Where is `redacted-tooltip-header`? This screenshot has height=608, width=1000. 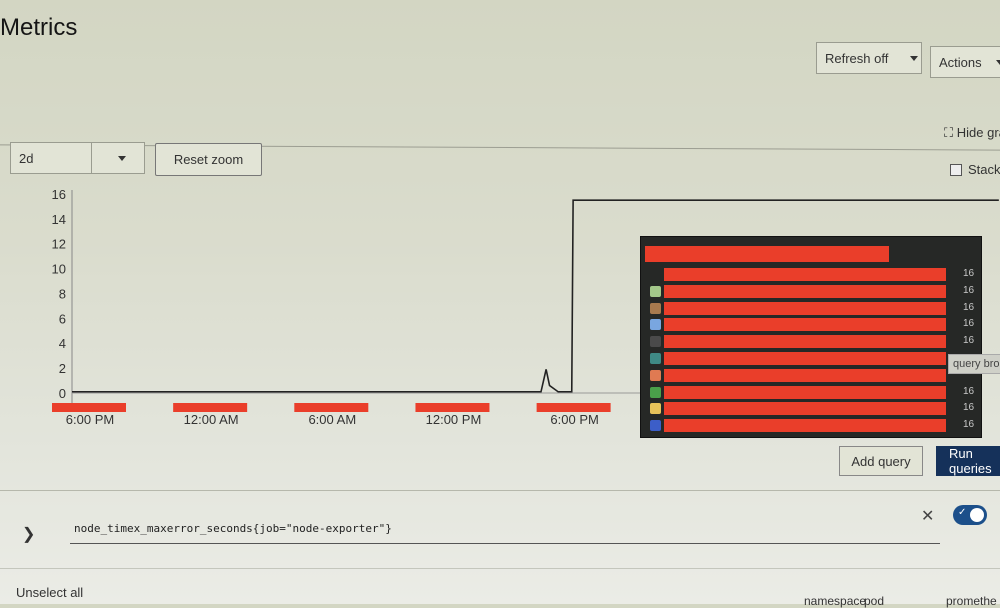
redacted-tooltip-header is located at coordinates (767, 254).